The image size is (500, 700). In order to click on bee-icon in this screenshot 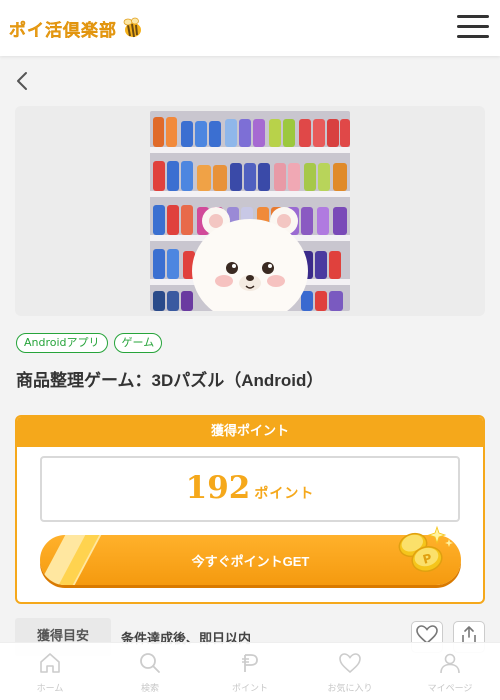, I will do `click(132, 28)`.